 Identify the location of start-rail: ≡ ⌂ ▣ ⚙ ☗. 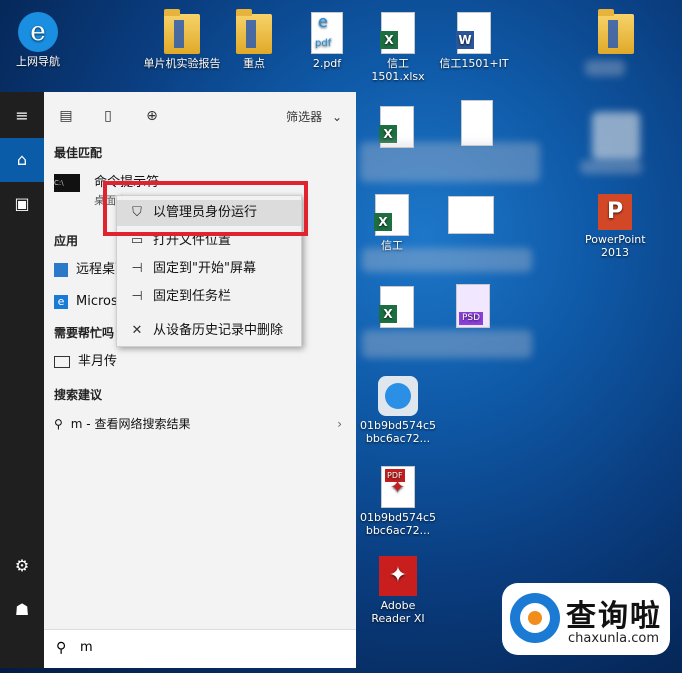
(22, 380).